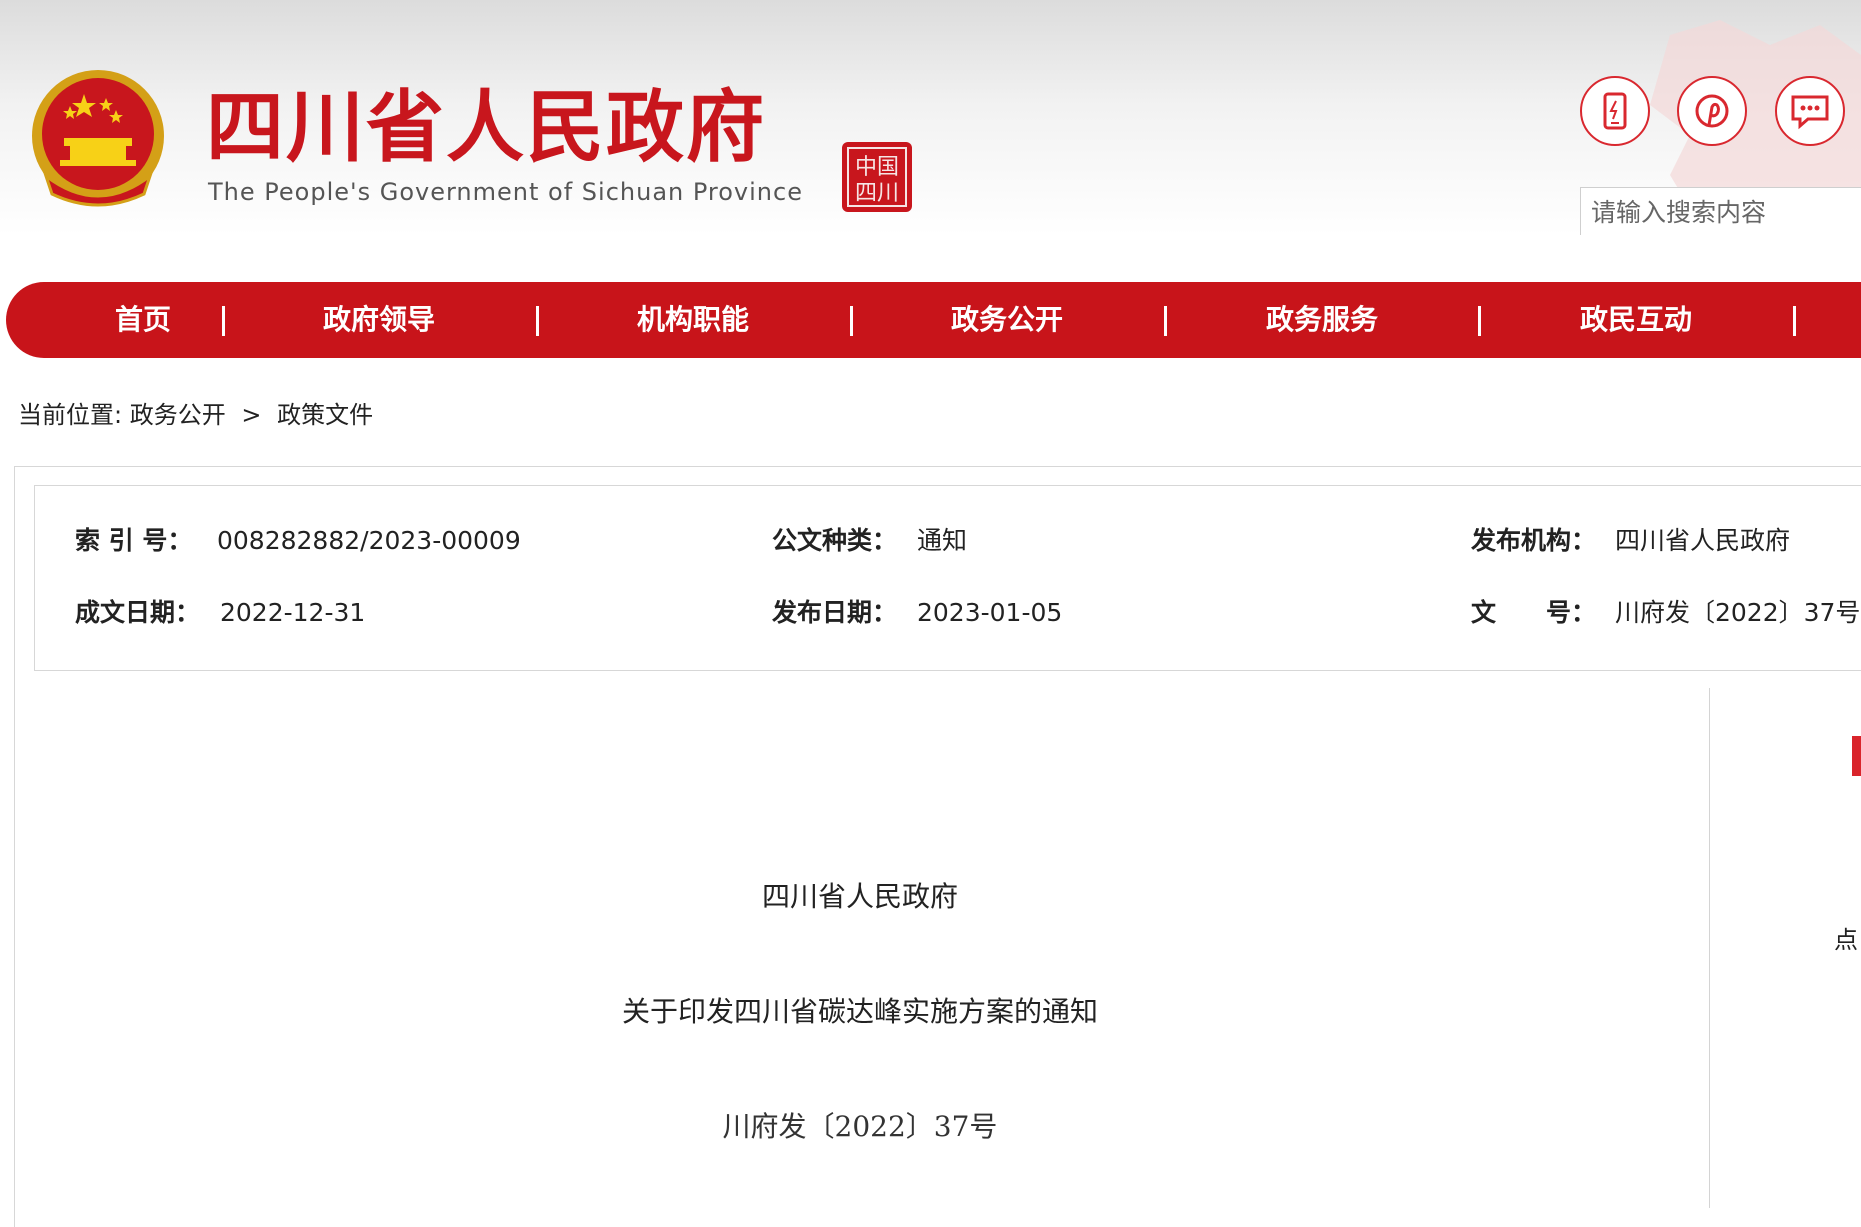 The width and height of the screenshot is (1861, 1227). Describe the element at coordinates (486, 128) in the screenshot. I see `site-title: 四川省人民政府` at that location.